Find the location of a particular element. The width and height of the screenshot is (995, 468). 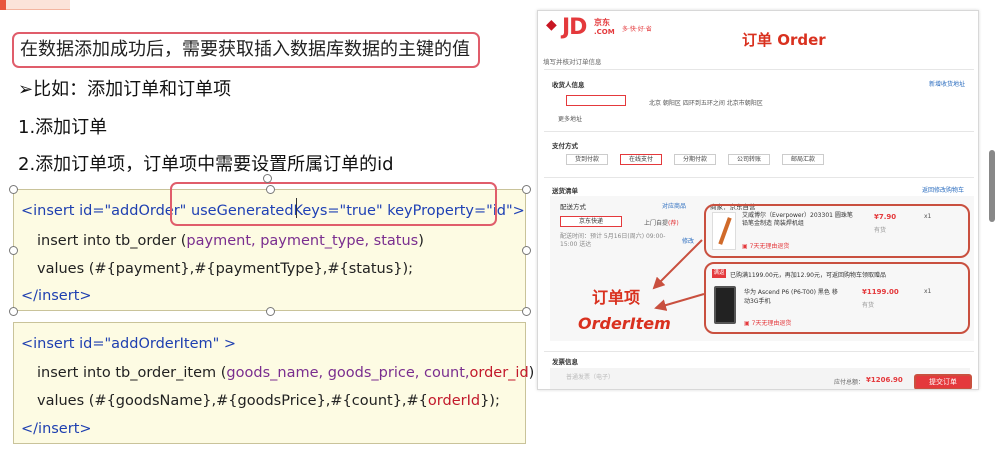

total-value: ¥1206.90 is located at coordinates (884, 380).